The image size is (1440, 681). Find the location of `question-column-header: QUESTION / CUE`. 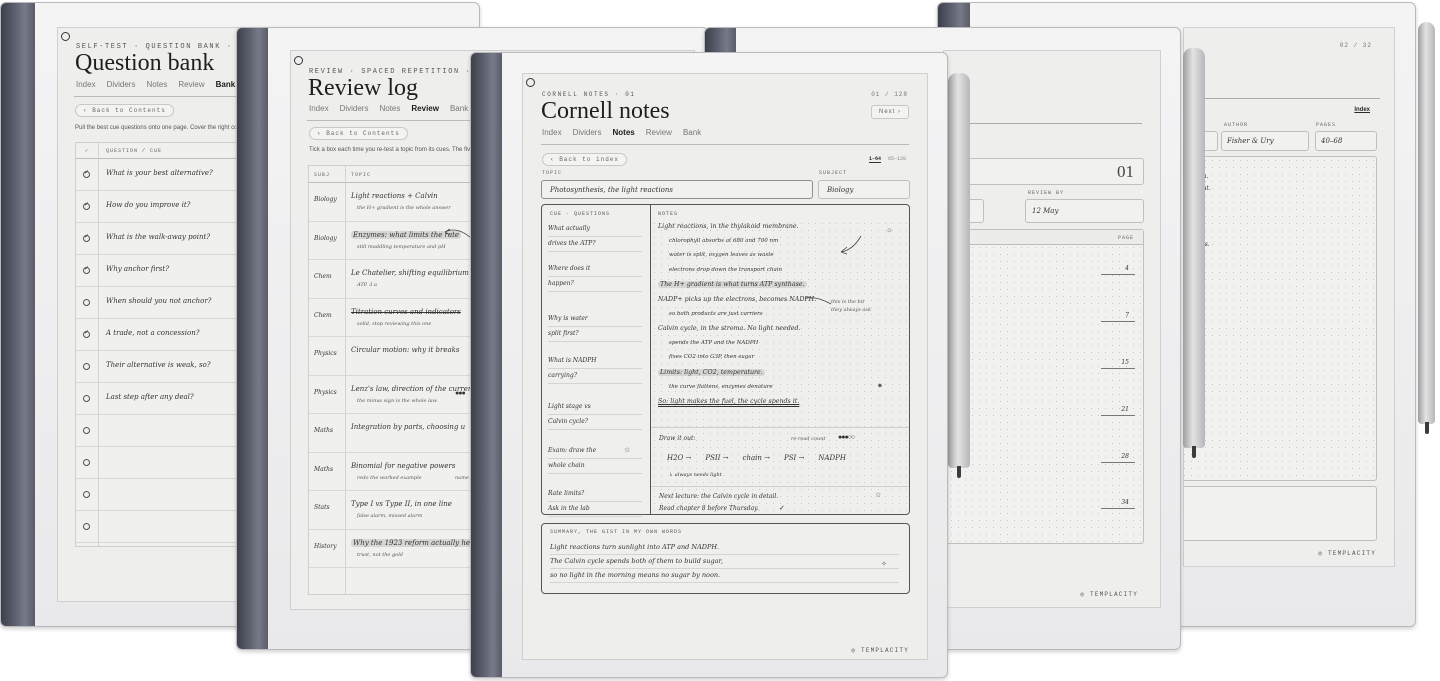

question-column-header: QUESTION / CUE is located at coordinates (134, 151).